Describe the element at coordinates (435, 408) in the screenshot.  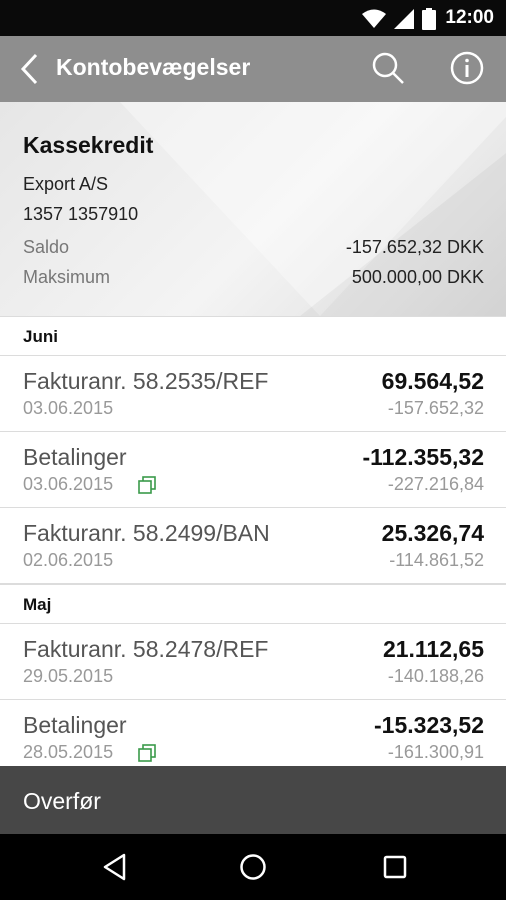
I see `transaction-balance: -157.652,32` at that location.